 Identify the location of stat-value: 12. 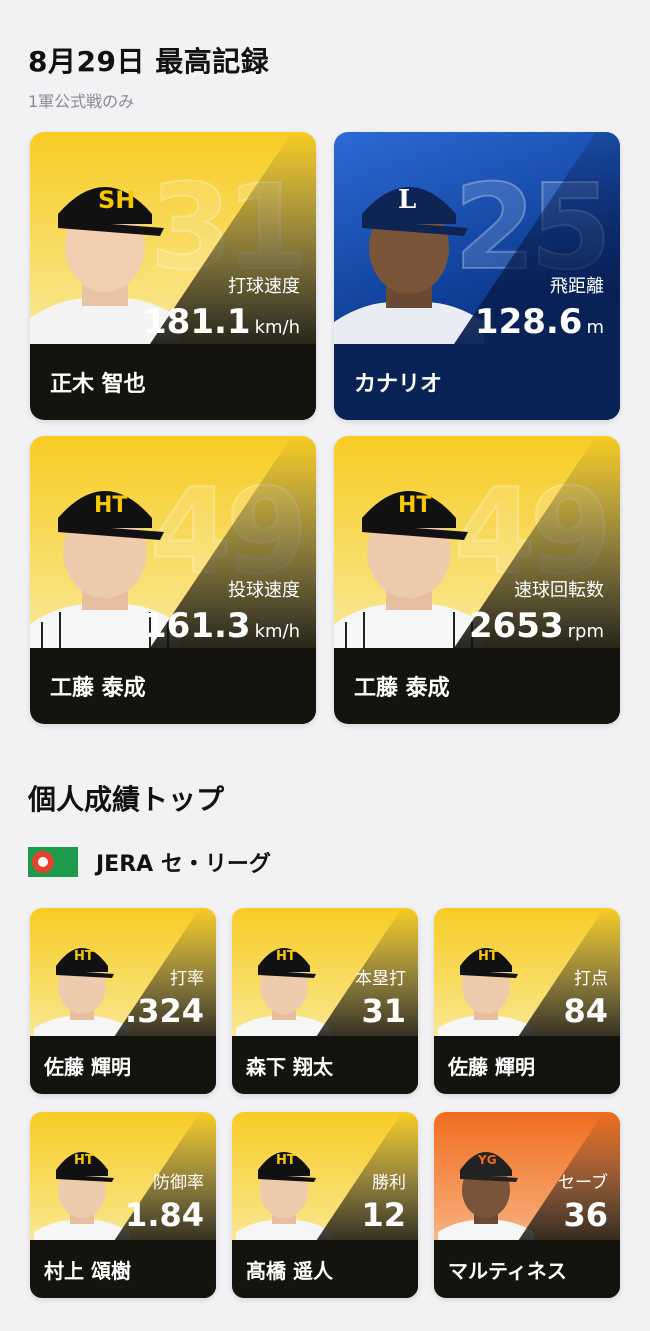
(383, 1215).